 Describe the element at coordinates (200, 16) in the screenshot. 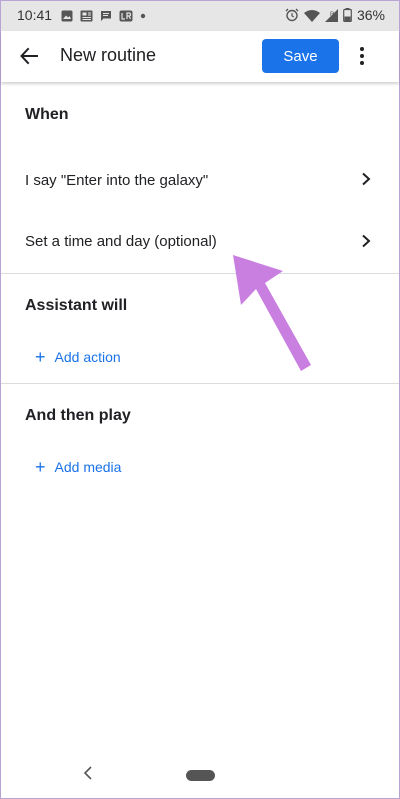

I see `status-bar: 10:41 R 36%` at that location.